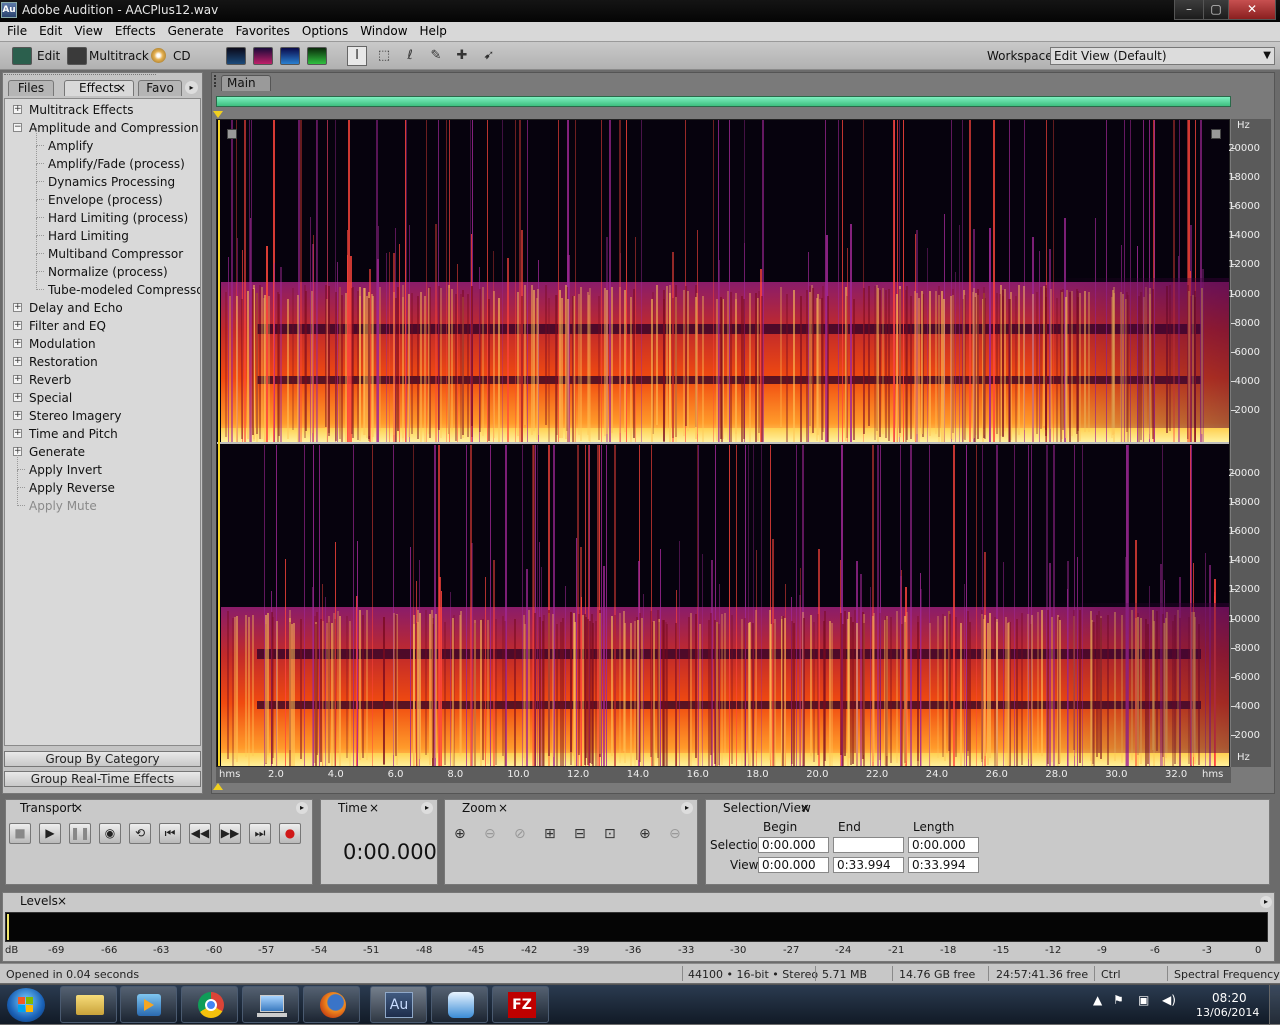 Image resolution: width=1280 pixels, height=1025 pixels. Describe the element at coordinates (1169, 1000) in the screenshot. I see `volume-icon: ◀)` at that location.